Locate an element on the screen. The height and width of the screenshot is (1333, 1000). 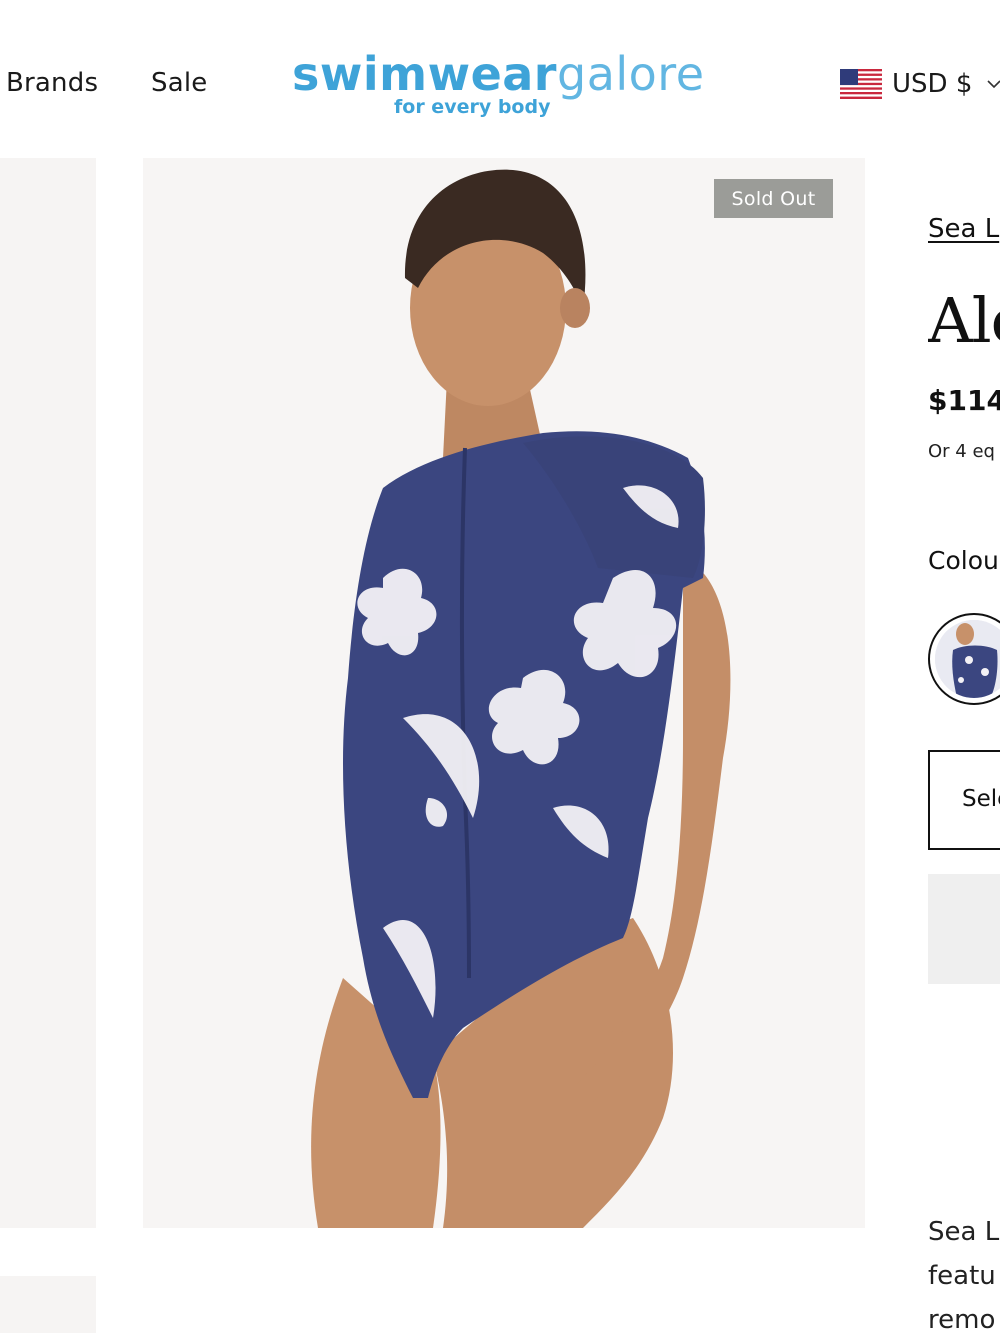
colour-swatch is located at coordinates (964, 659).